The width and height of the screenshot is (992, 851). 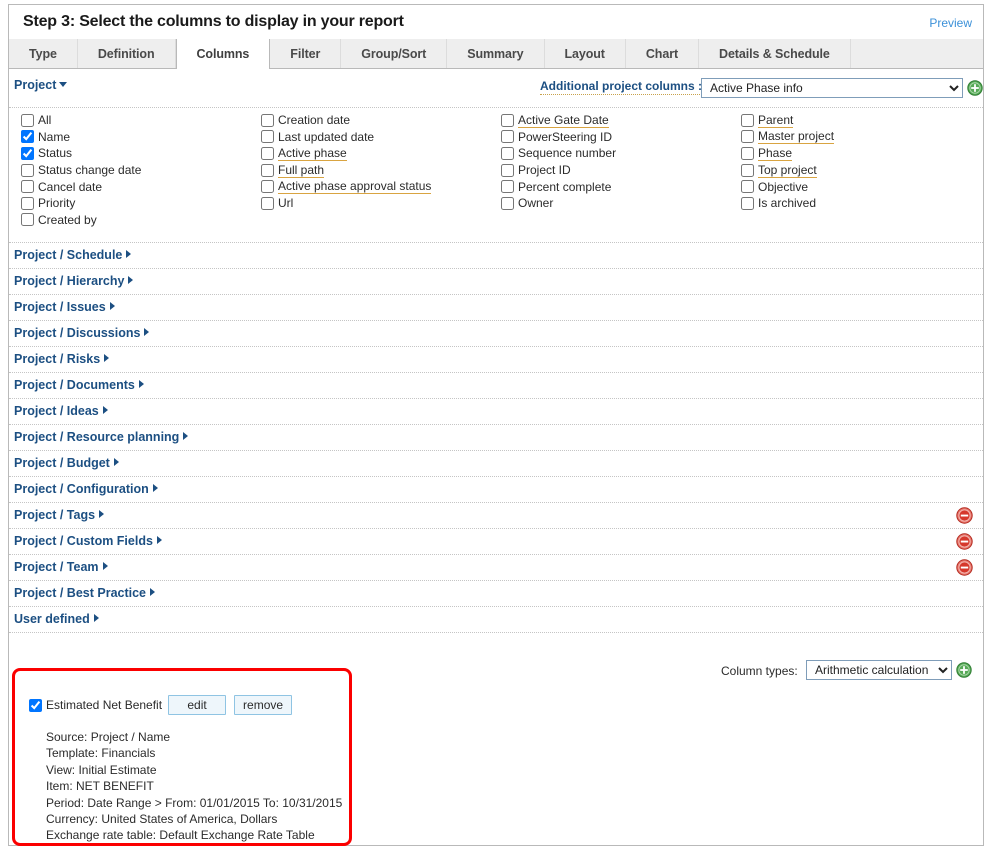 What do you see at coordinates (56, 619) in the screenshot?
I see `section-link-user-defined: User defined` at bounding box center [56, 619].